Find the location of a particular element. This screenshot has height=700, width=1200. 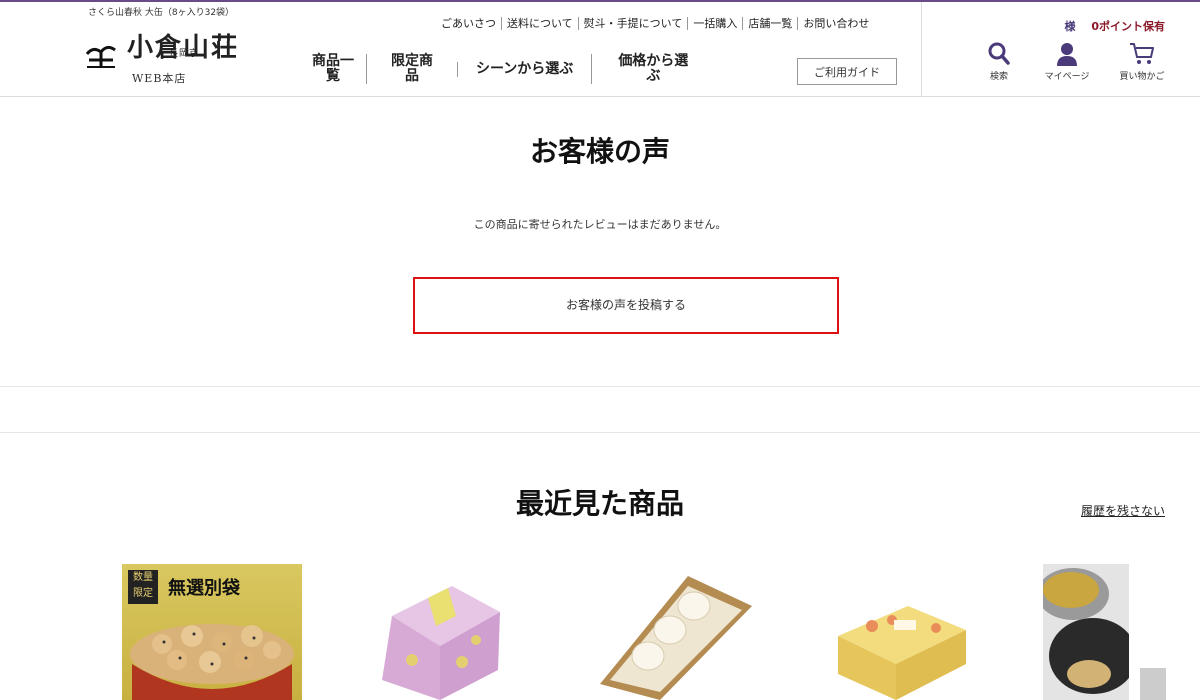

nav-label-line2: ぶ is located at coordinates (653, 76).